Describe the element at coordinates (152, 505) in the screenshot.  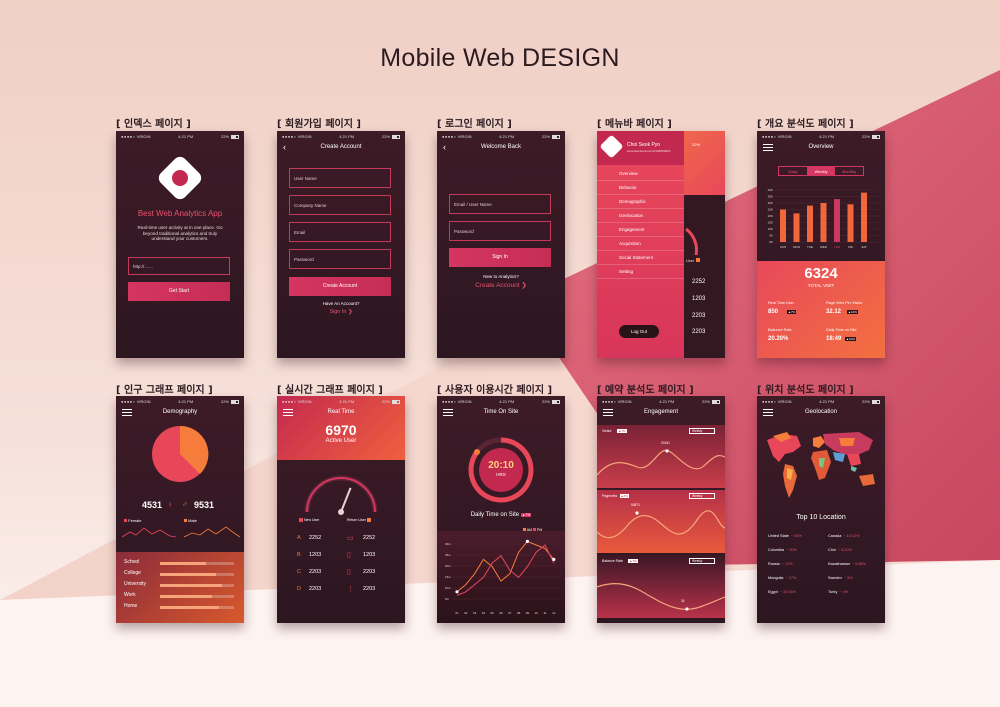
I see `female-count: 4531` at that location.